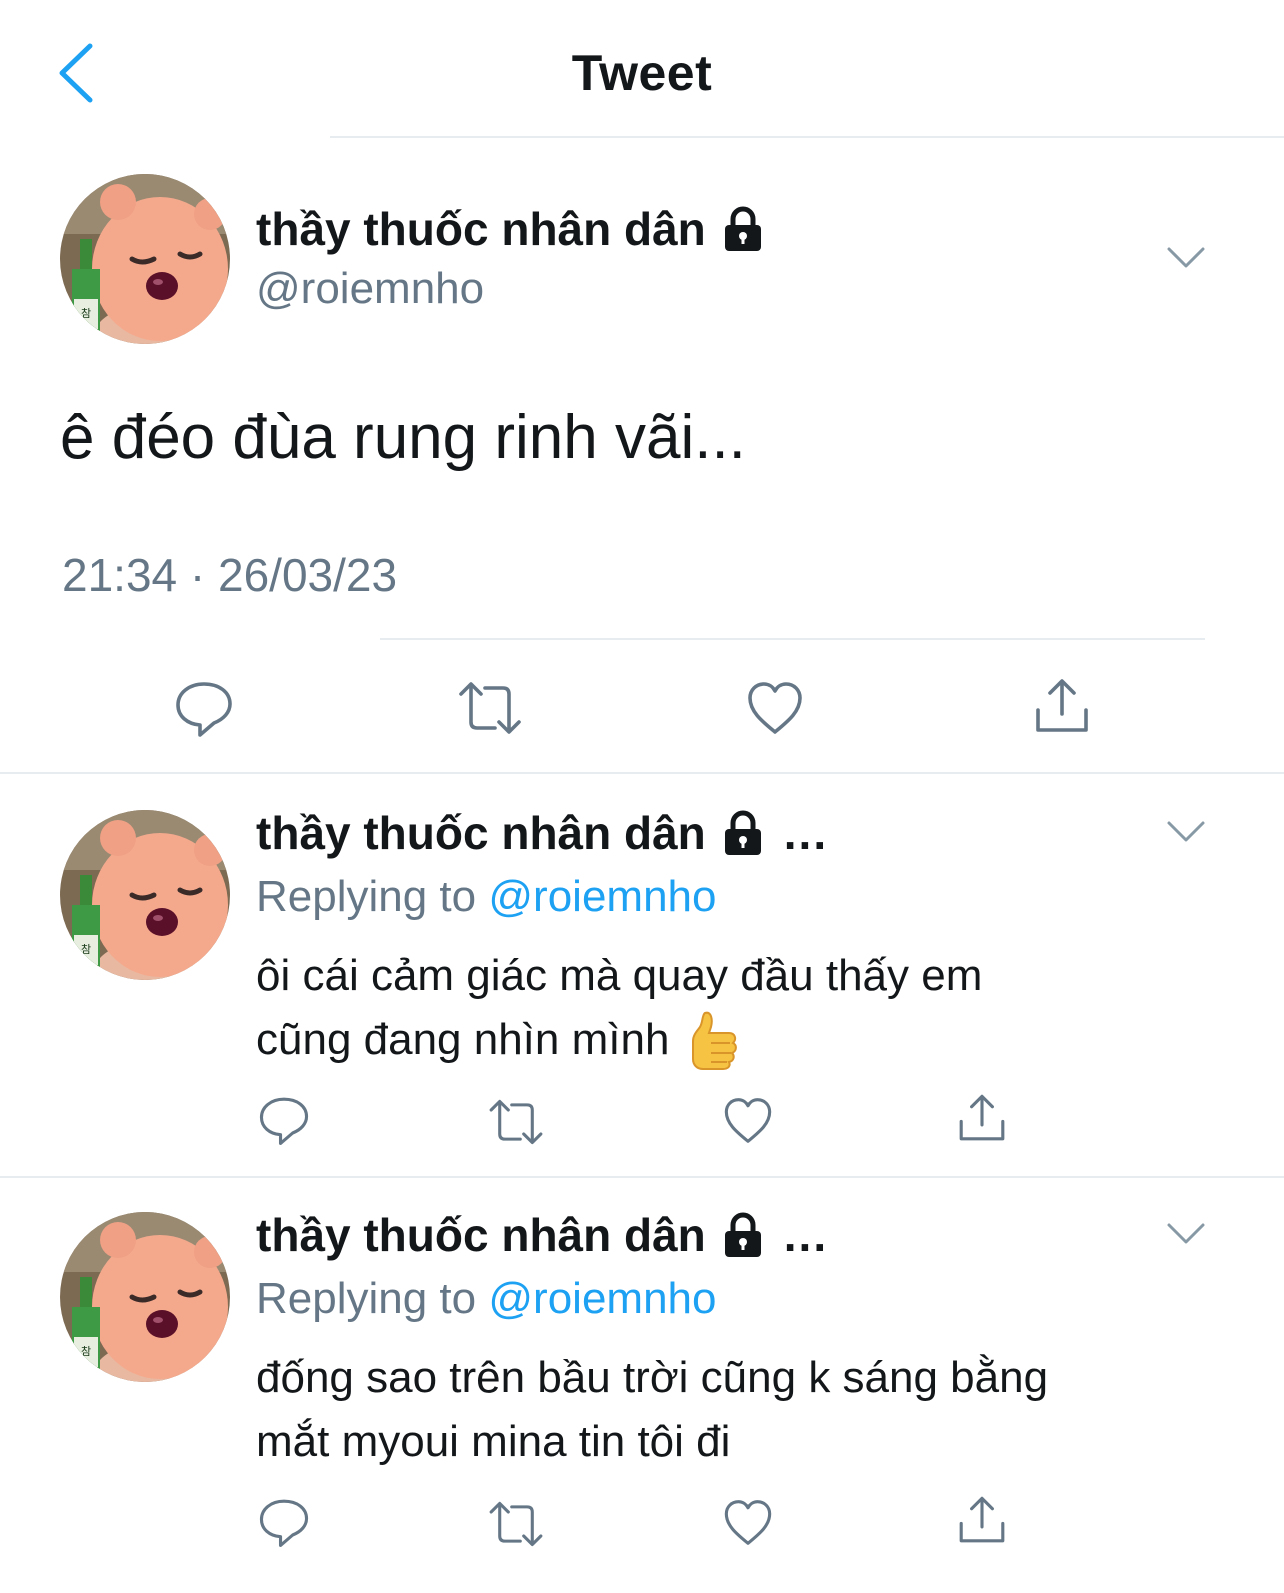 Image resolution: width=1284 pixels, height=1593 pixels. What do you see at coordinates (230, 575) in the screenshot?
I see `tweet-timestamp: 21:34 · 26/03/23` at bounding box center [230, 575].